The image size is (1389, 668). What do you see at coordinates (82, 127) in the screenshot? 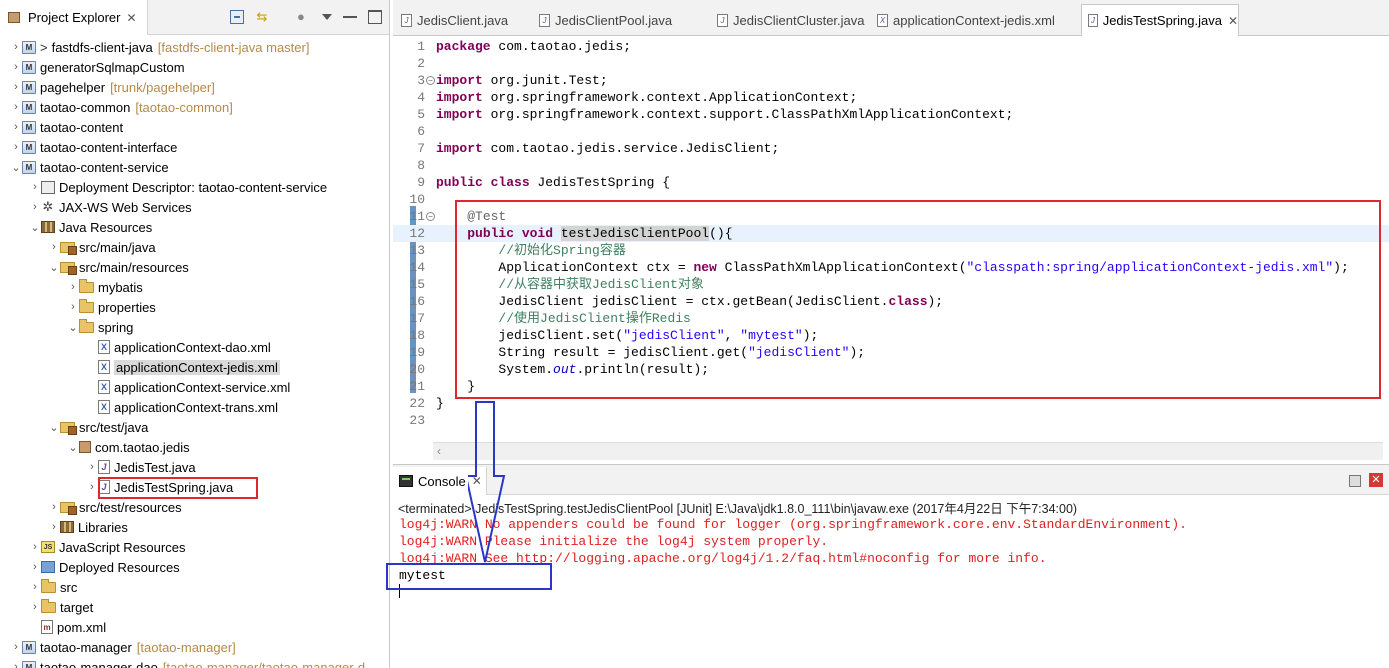
I see `tree-item-label: taotao-content` at bounding box center [82, 127].